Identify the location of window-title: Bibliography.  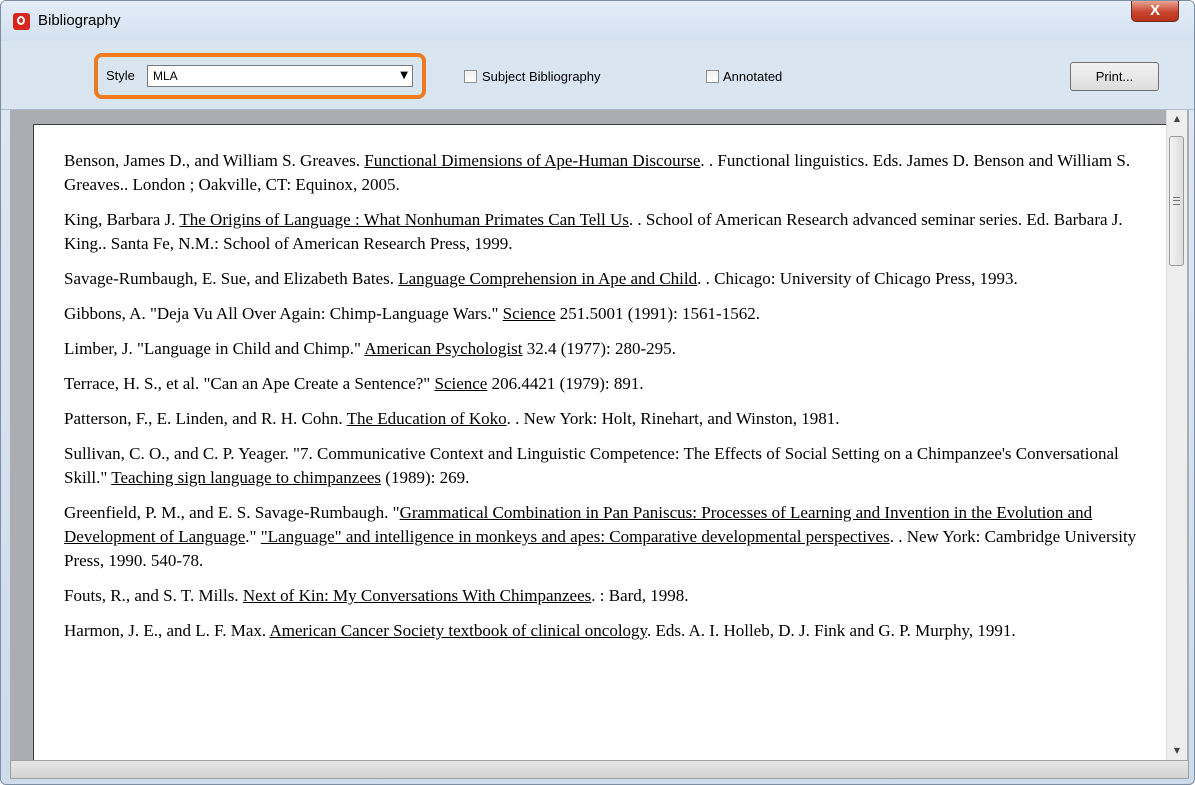
(79, 20).